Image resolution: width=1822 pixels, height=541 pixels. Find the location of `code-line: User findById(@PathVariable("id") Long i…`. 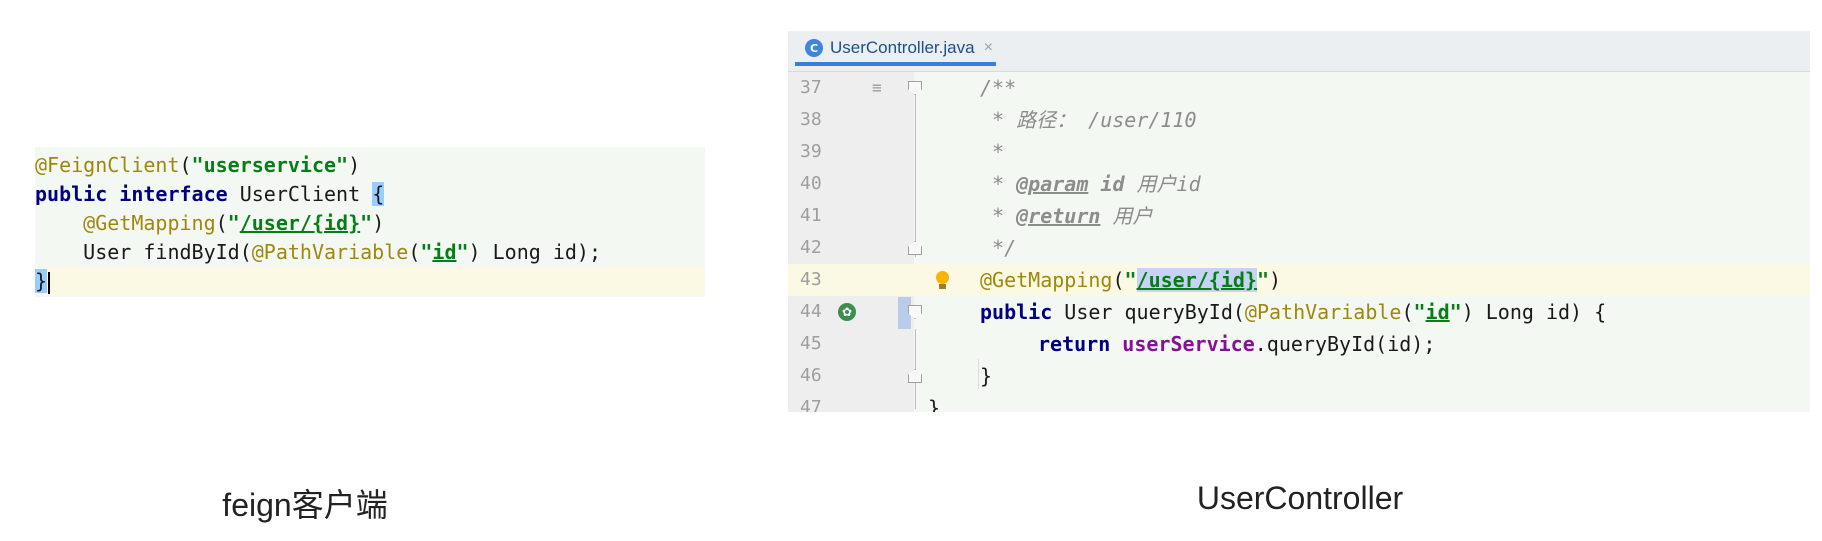

code-line: User findById(@PathVariable("id") Long i… is located at coordinates (342, 252).